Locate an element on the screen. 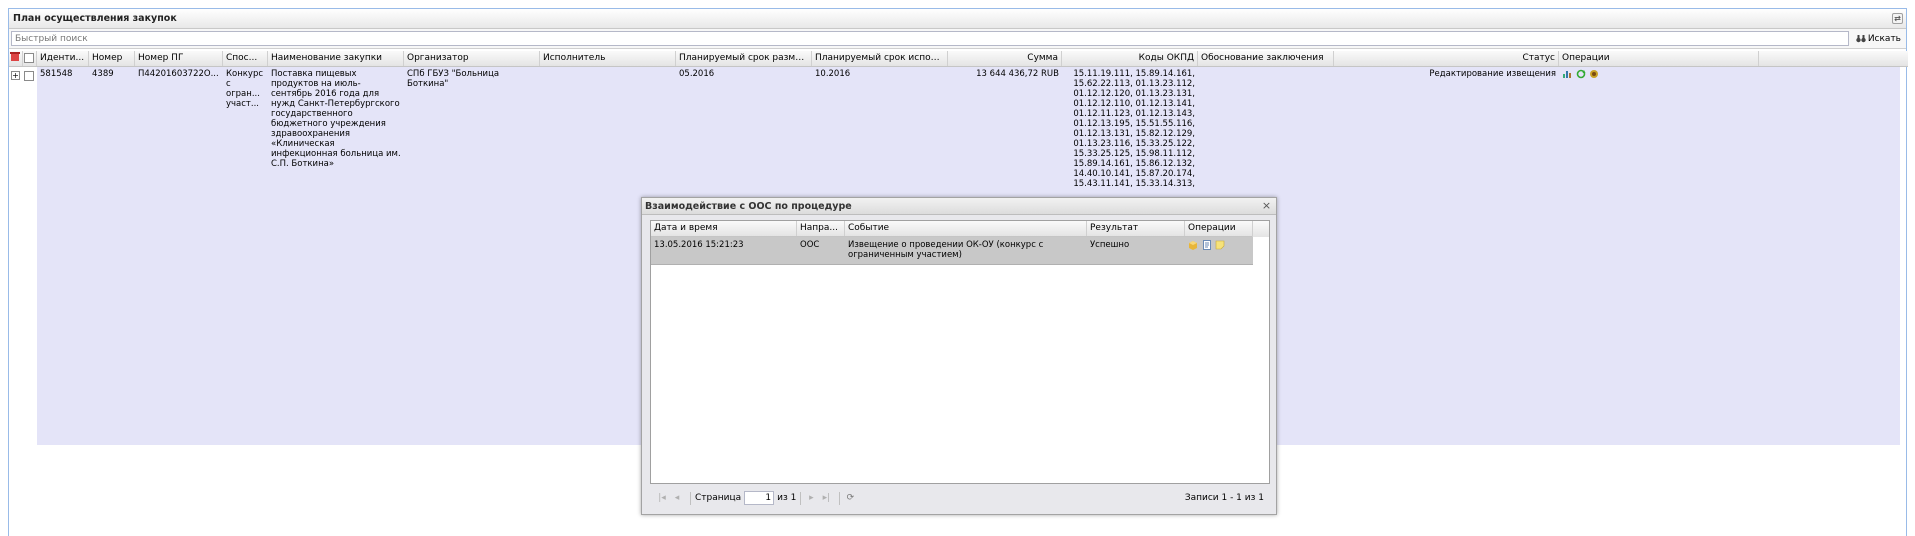  package-icon is located at coordinates (1193, 245).